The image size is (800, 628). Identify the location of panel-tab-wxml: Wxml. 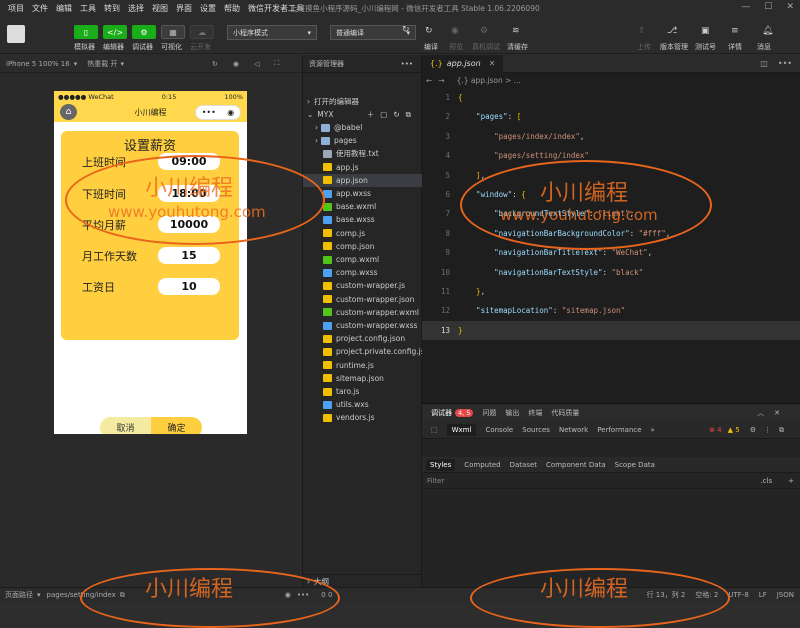
(461, 430).